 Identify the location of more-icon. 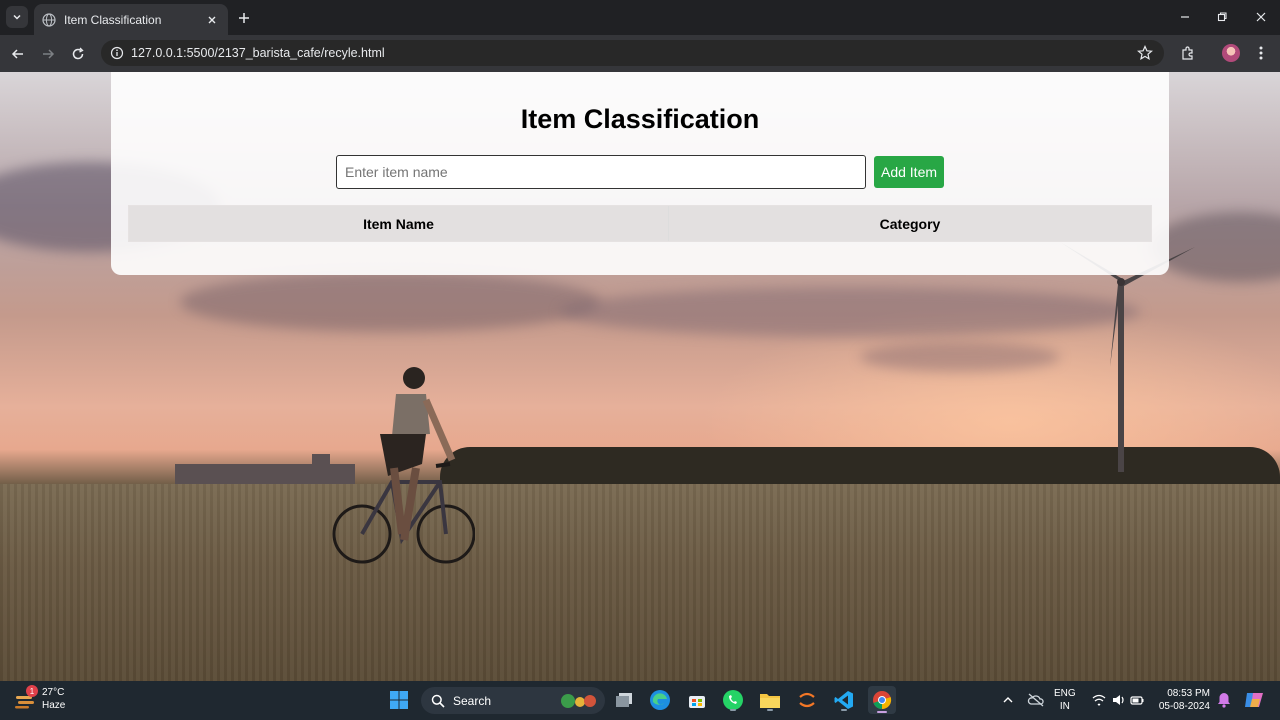
(1261, 53).